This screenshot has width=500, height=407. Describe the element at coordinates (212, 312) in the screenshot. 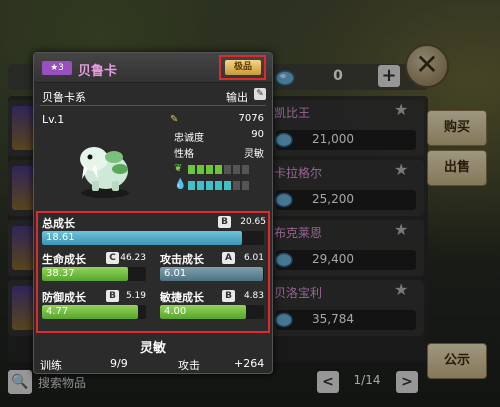

I see `growth-agi-bar: 4.00` at that location.